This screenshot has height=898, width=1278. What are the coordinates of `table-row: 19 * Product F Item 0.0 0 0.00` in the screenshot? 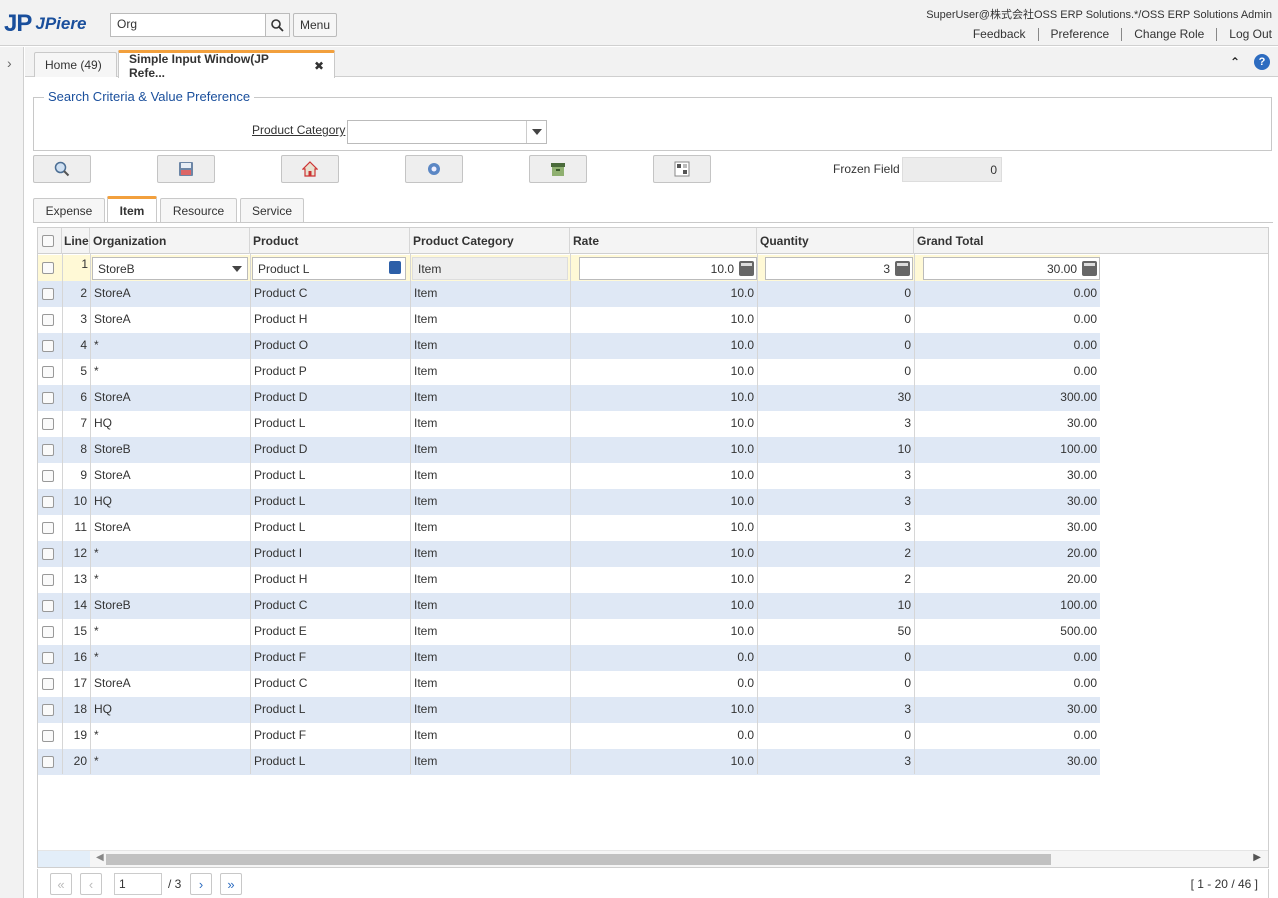 It's located at (569, 736).